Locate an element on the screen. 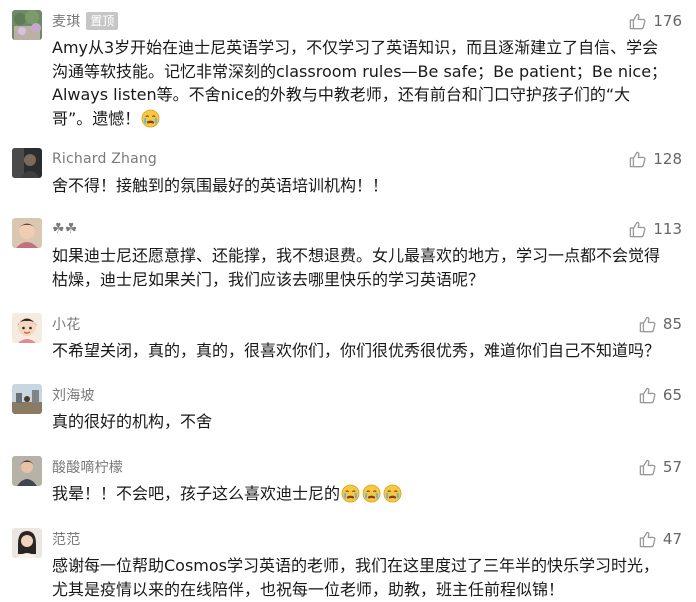 The height and width of the screenshot is (602, 696). ivy-wall-avatar is located at coordinates (27, 25).